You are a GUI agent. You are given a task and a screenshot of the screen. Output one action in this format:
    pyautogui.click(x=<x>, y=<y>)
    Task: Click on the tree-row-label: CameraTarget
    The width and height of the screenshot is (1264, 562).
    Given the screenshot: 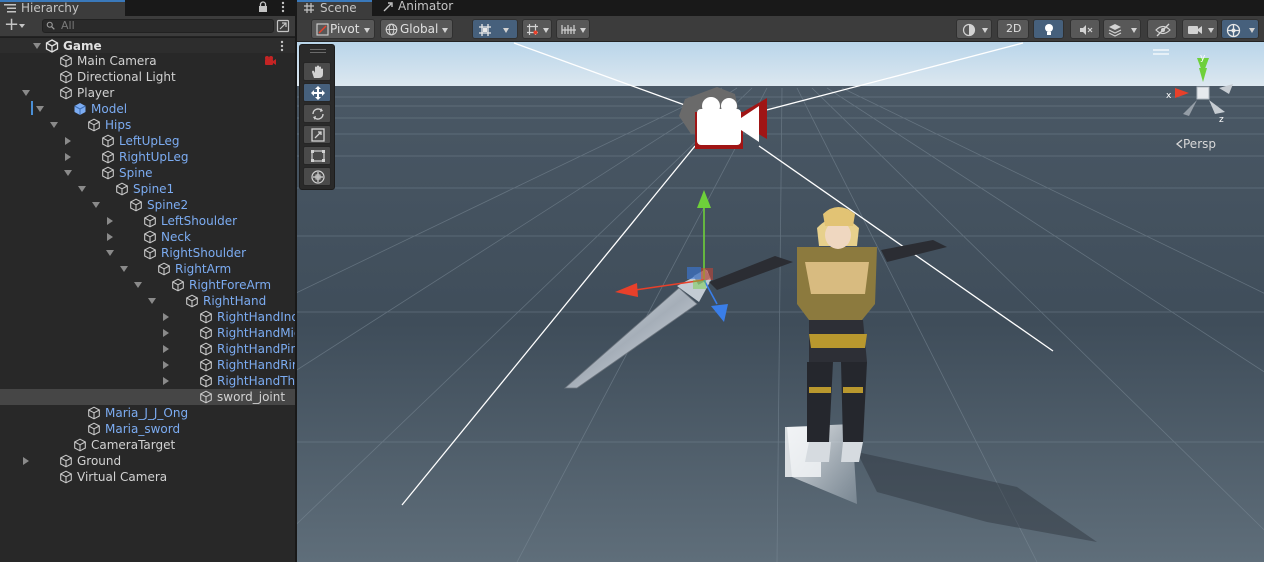 What is the action you would take?
    pyautogui.click(x=133, y=445)
    